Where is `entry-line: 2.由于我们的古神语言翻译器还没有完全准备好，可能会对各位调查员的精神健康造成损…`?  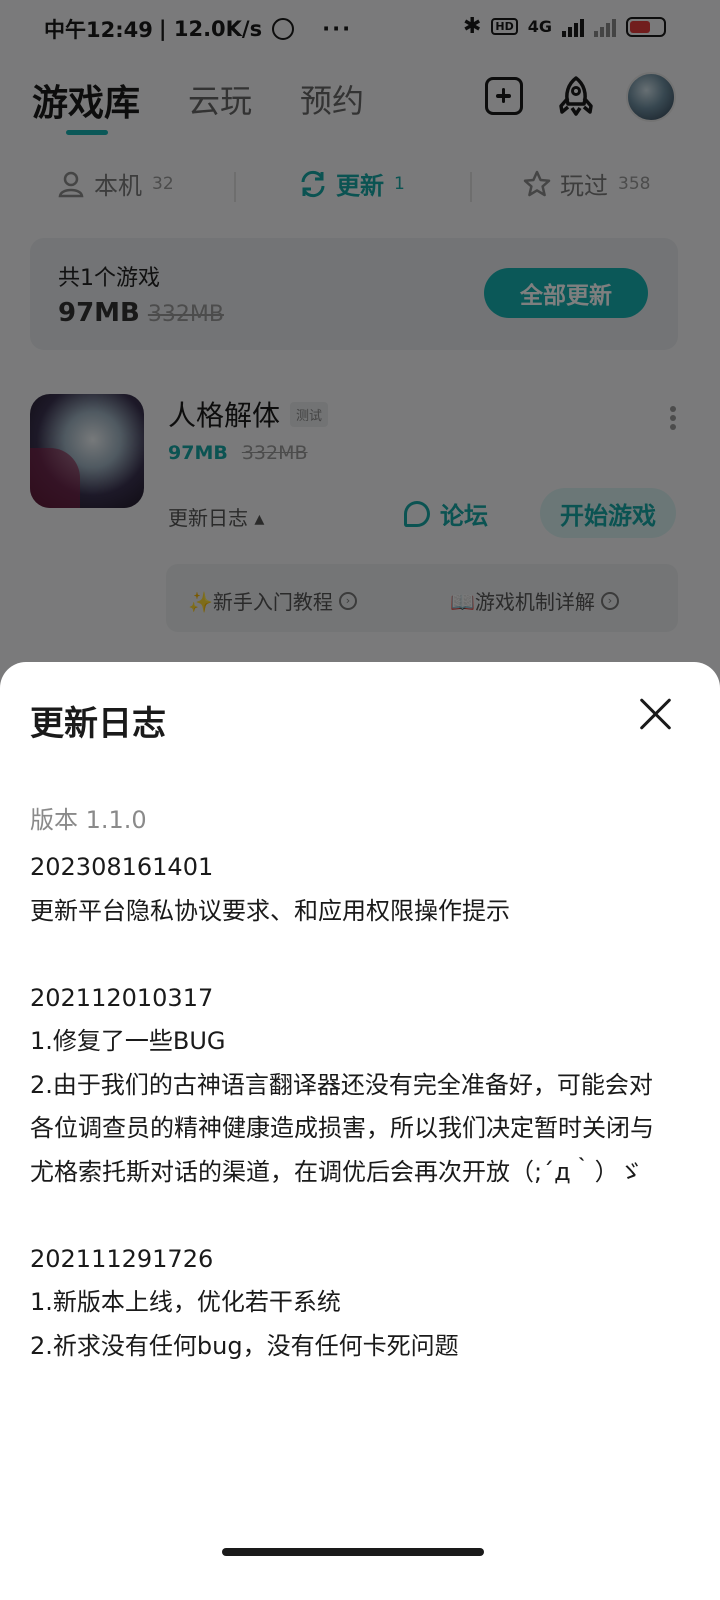 entry-line: 2.由于我们的古神语言翻译器还没有完全准备好，可能会对各位调查员的精神健康造成损… is located at coordinates (342, 1128).